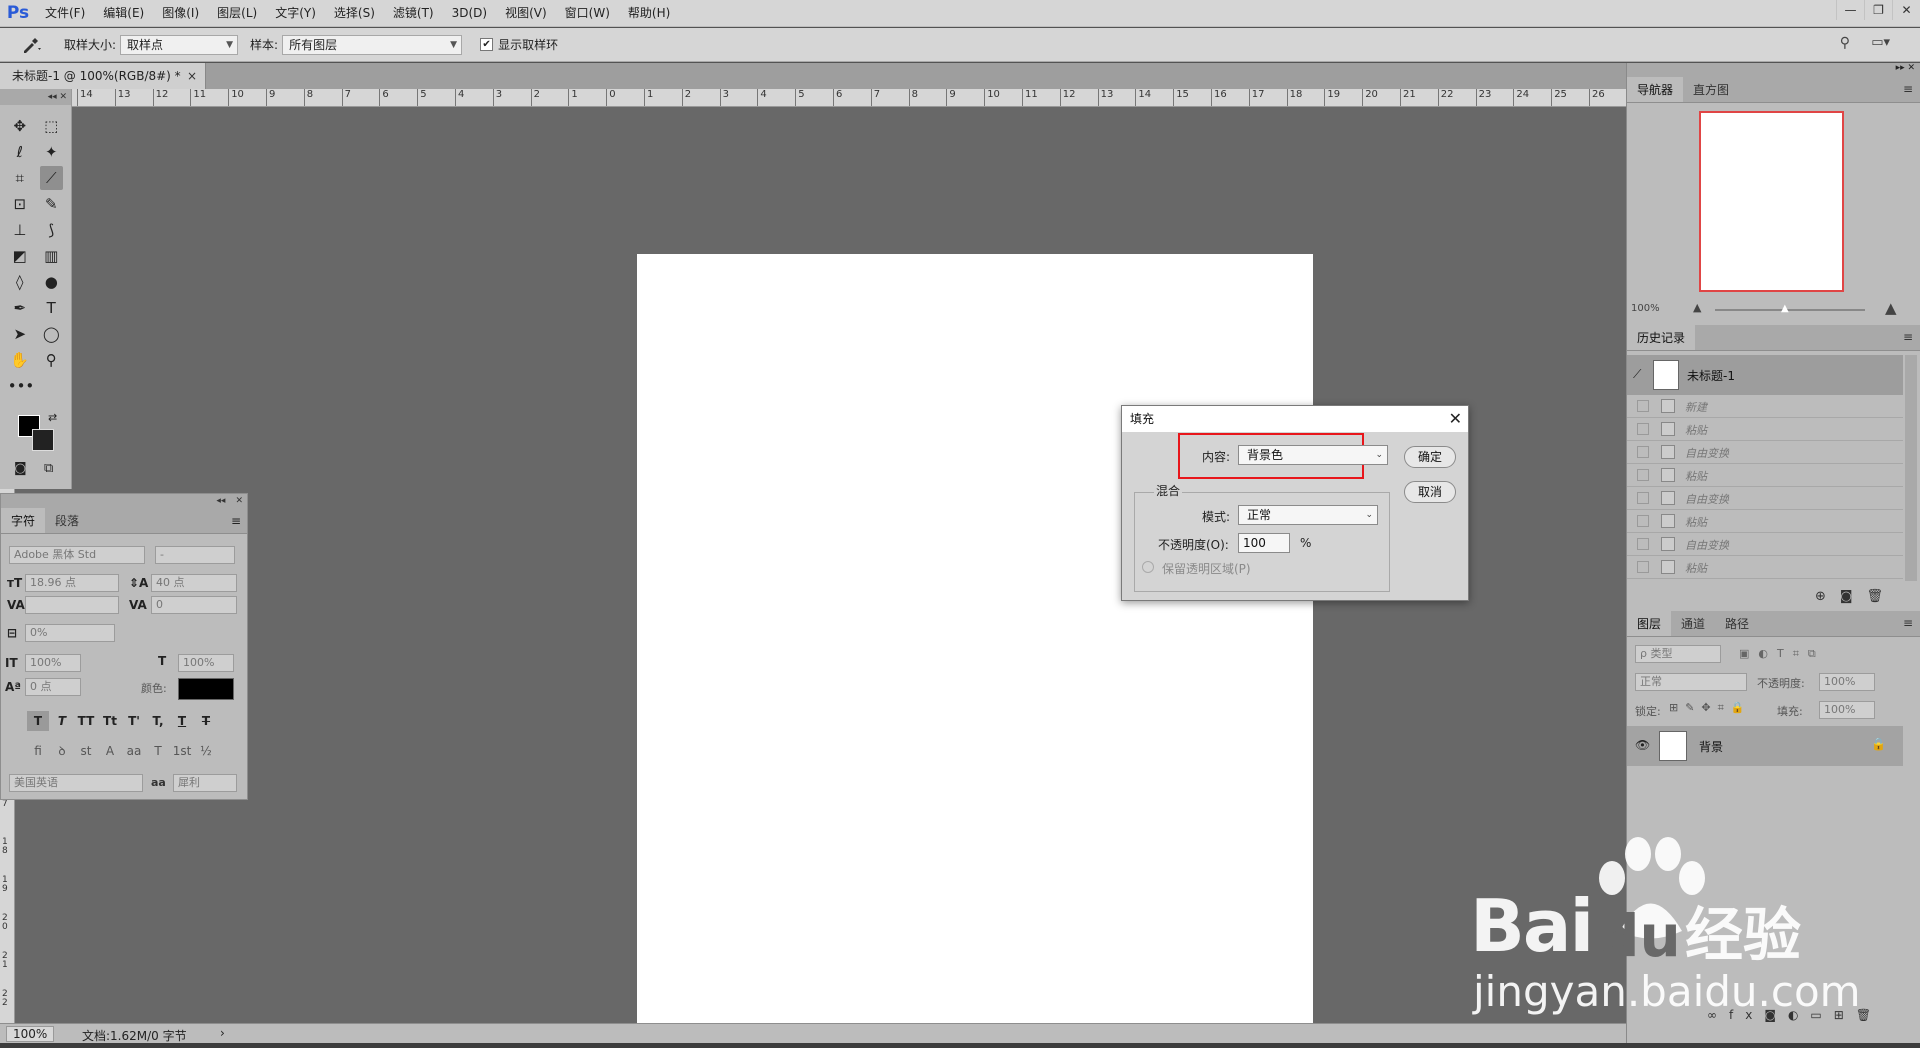  What do you see at coordinates (48, 468) in the screenshot?
I see `screen-mode-icon: ⧉` at bounding box center [48, 468].